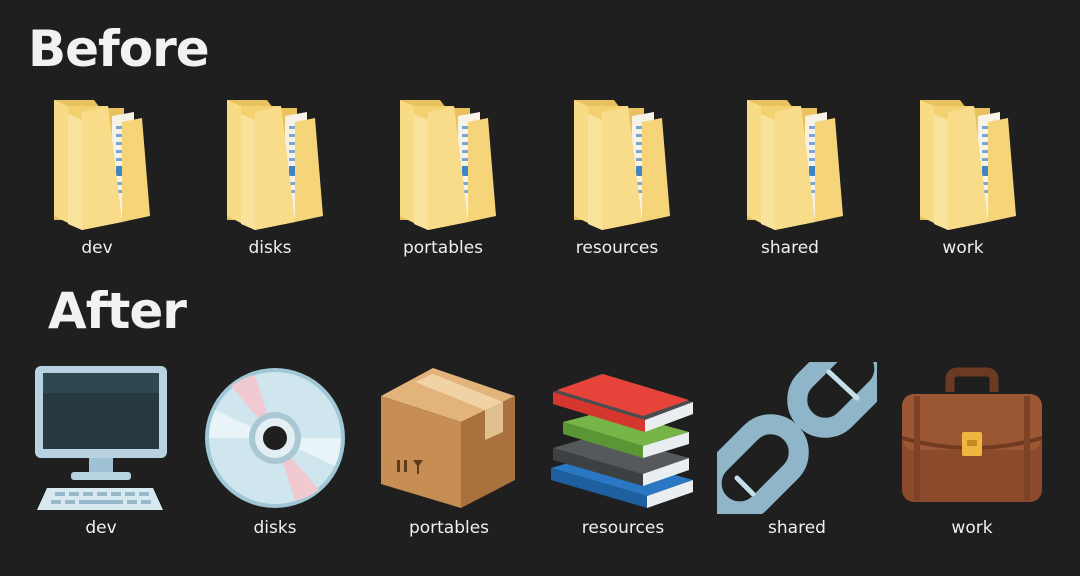 The image size is (1080, 576). I want to click on icon-label: portables, so click(449, 528).